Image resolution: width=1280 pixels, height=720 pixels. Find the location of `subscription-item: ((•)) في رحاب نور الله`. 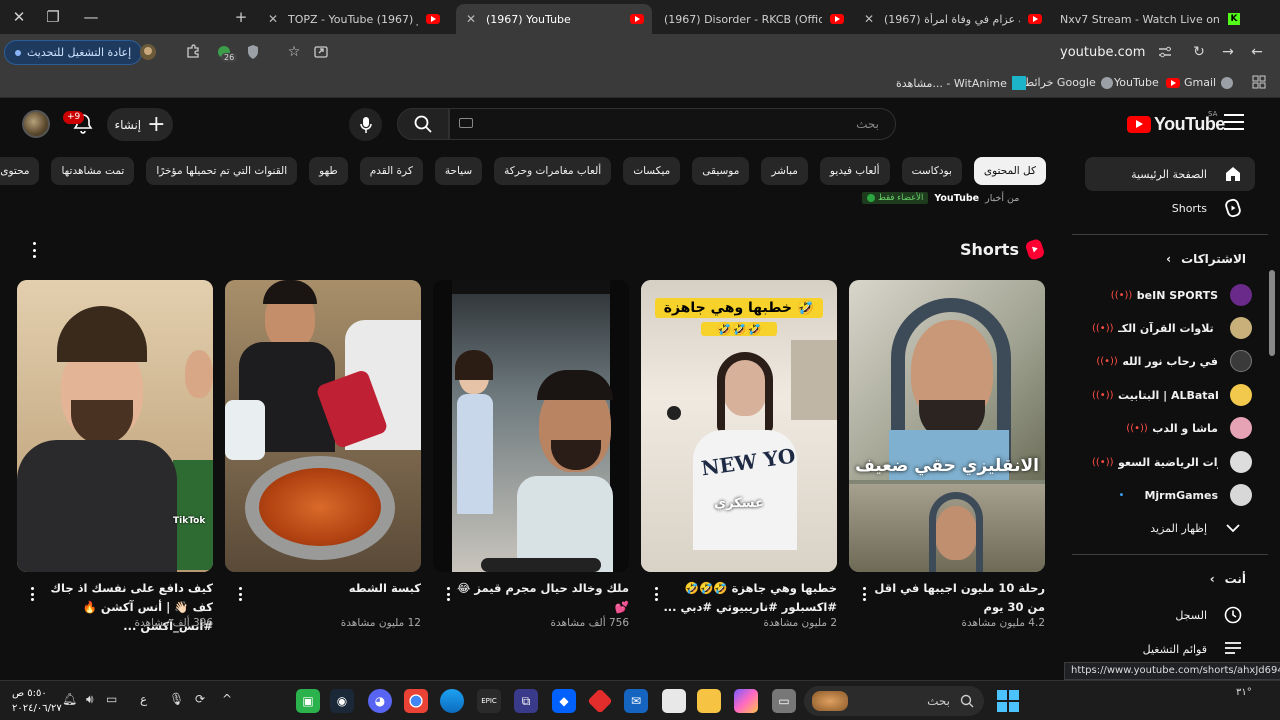

subscription-item: ((•)) في رحاب نور الله is located at coordinates (1172, 361).